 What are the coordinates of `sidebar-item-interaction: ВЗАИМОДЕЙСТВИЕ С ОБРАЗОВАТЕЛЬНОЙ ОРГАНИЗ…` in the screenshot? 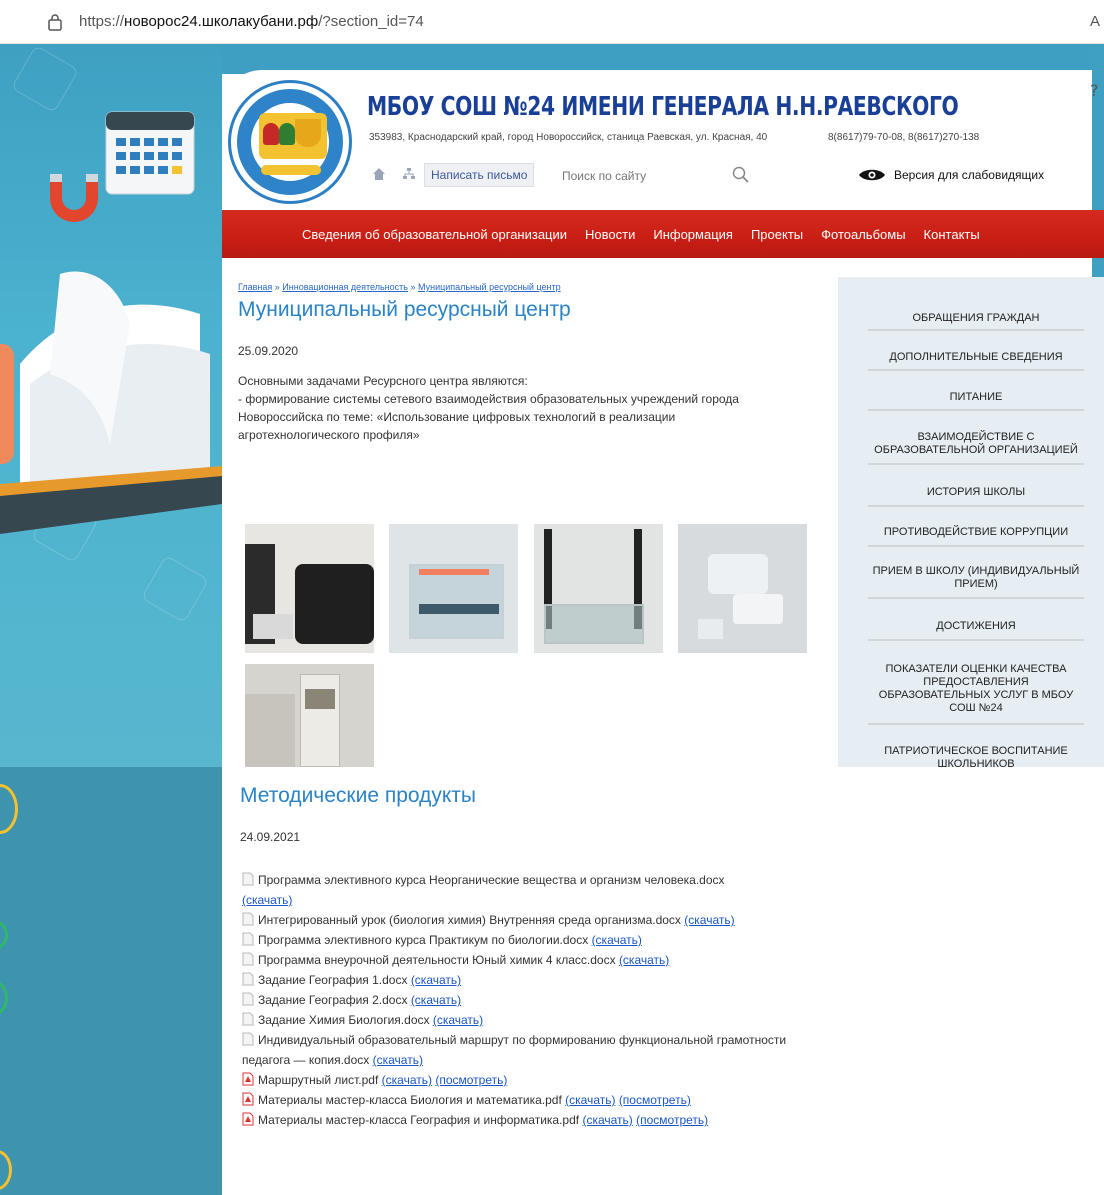 It's located at (976, 445).